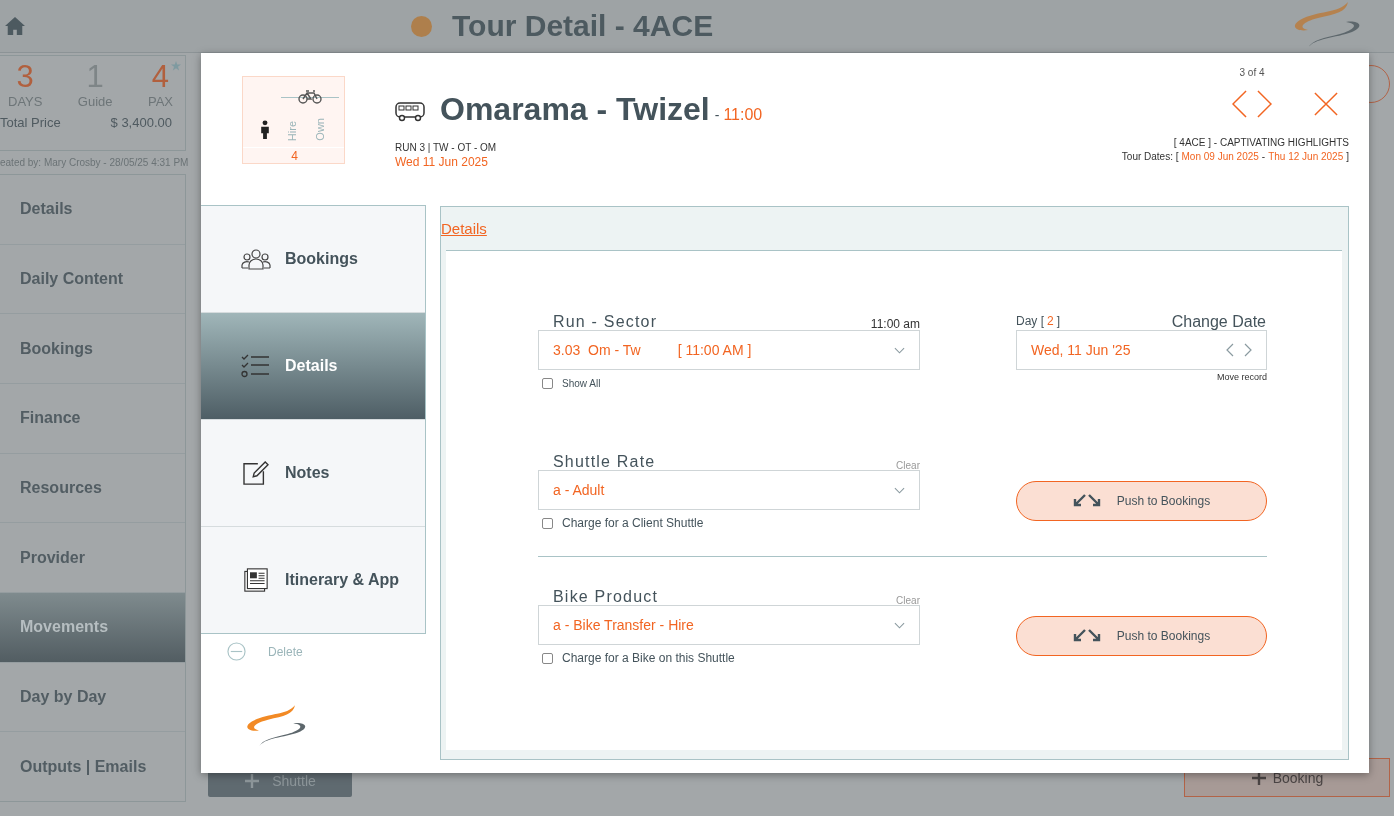 This screenshot has height=816, width=1394. What do you see at coordinates (446, 147) in the screenshot?
I see `run-info: RUN 3 | TW - OT - OM` at bounding box center [446, 147].